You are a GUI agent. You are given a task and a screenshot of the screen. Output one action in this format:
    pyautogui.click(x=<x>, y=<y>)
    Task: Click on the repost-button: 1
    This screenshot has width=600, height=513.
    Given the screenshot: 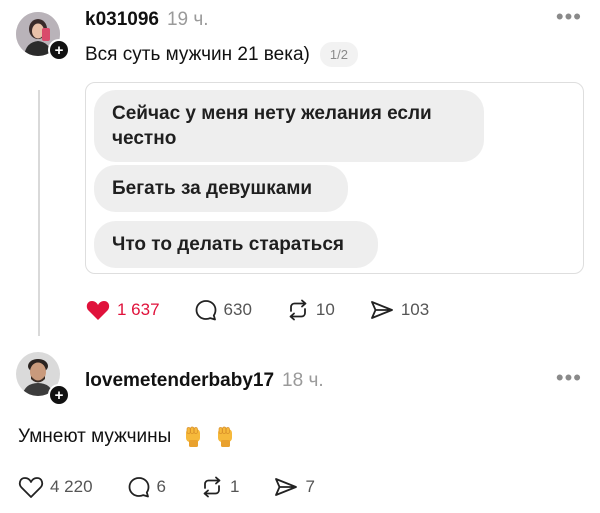 What is the action you would take?
    pyautogui.click(x=219, y=487)
    